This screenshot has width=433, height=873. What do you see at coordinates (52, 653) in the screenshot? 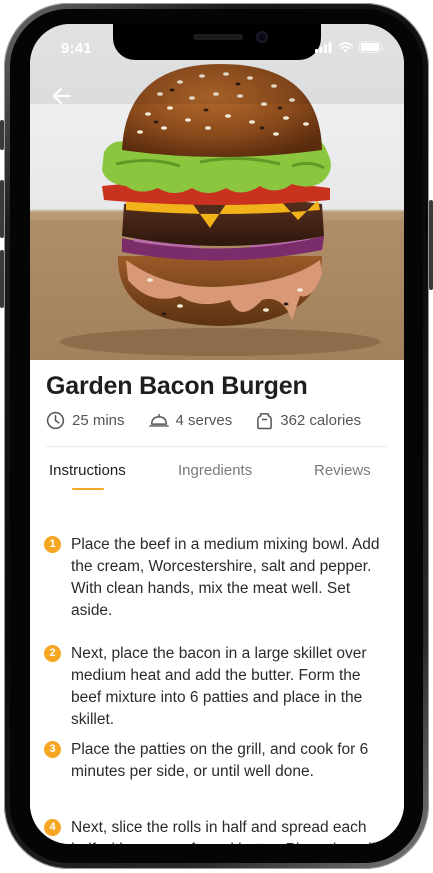
I see `step-number-badge: 2` at bounding box center [52, 653].